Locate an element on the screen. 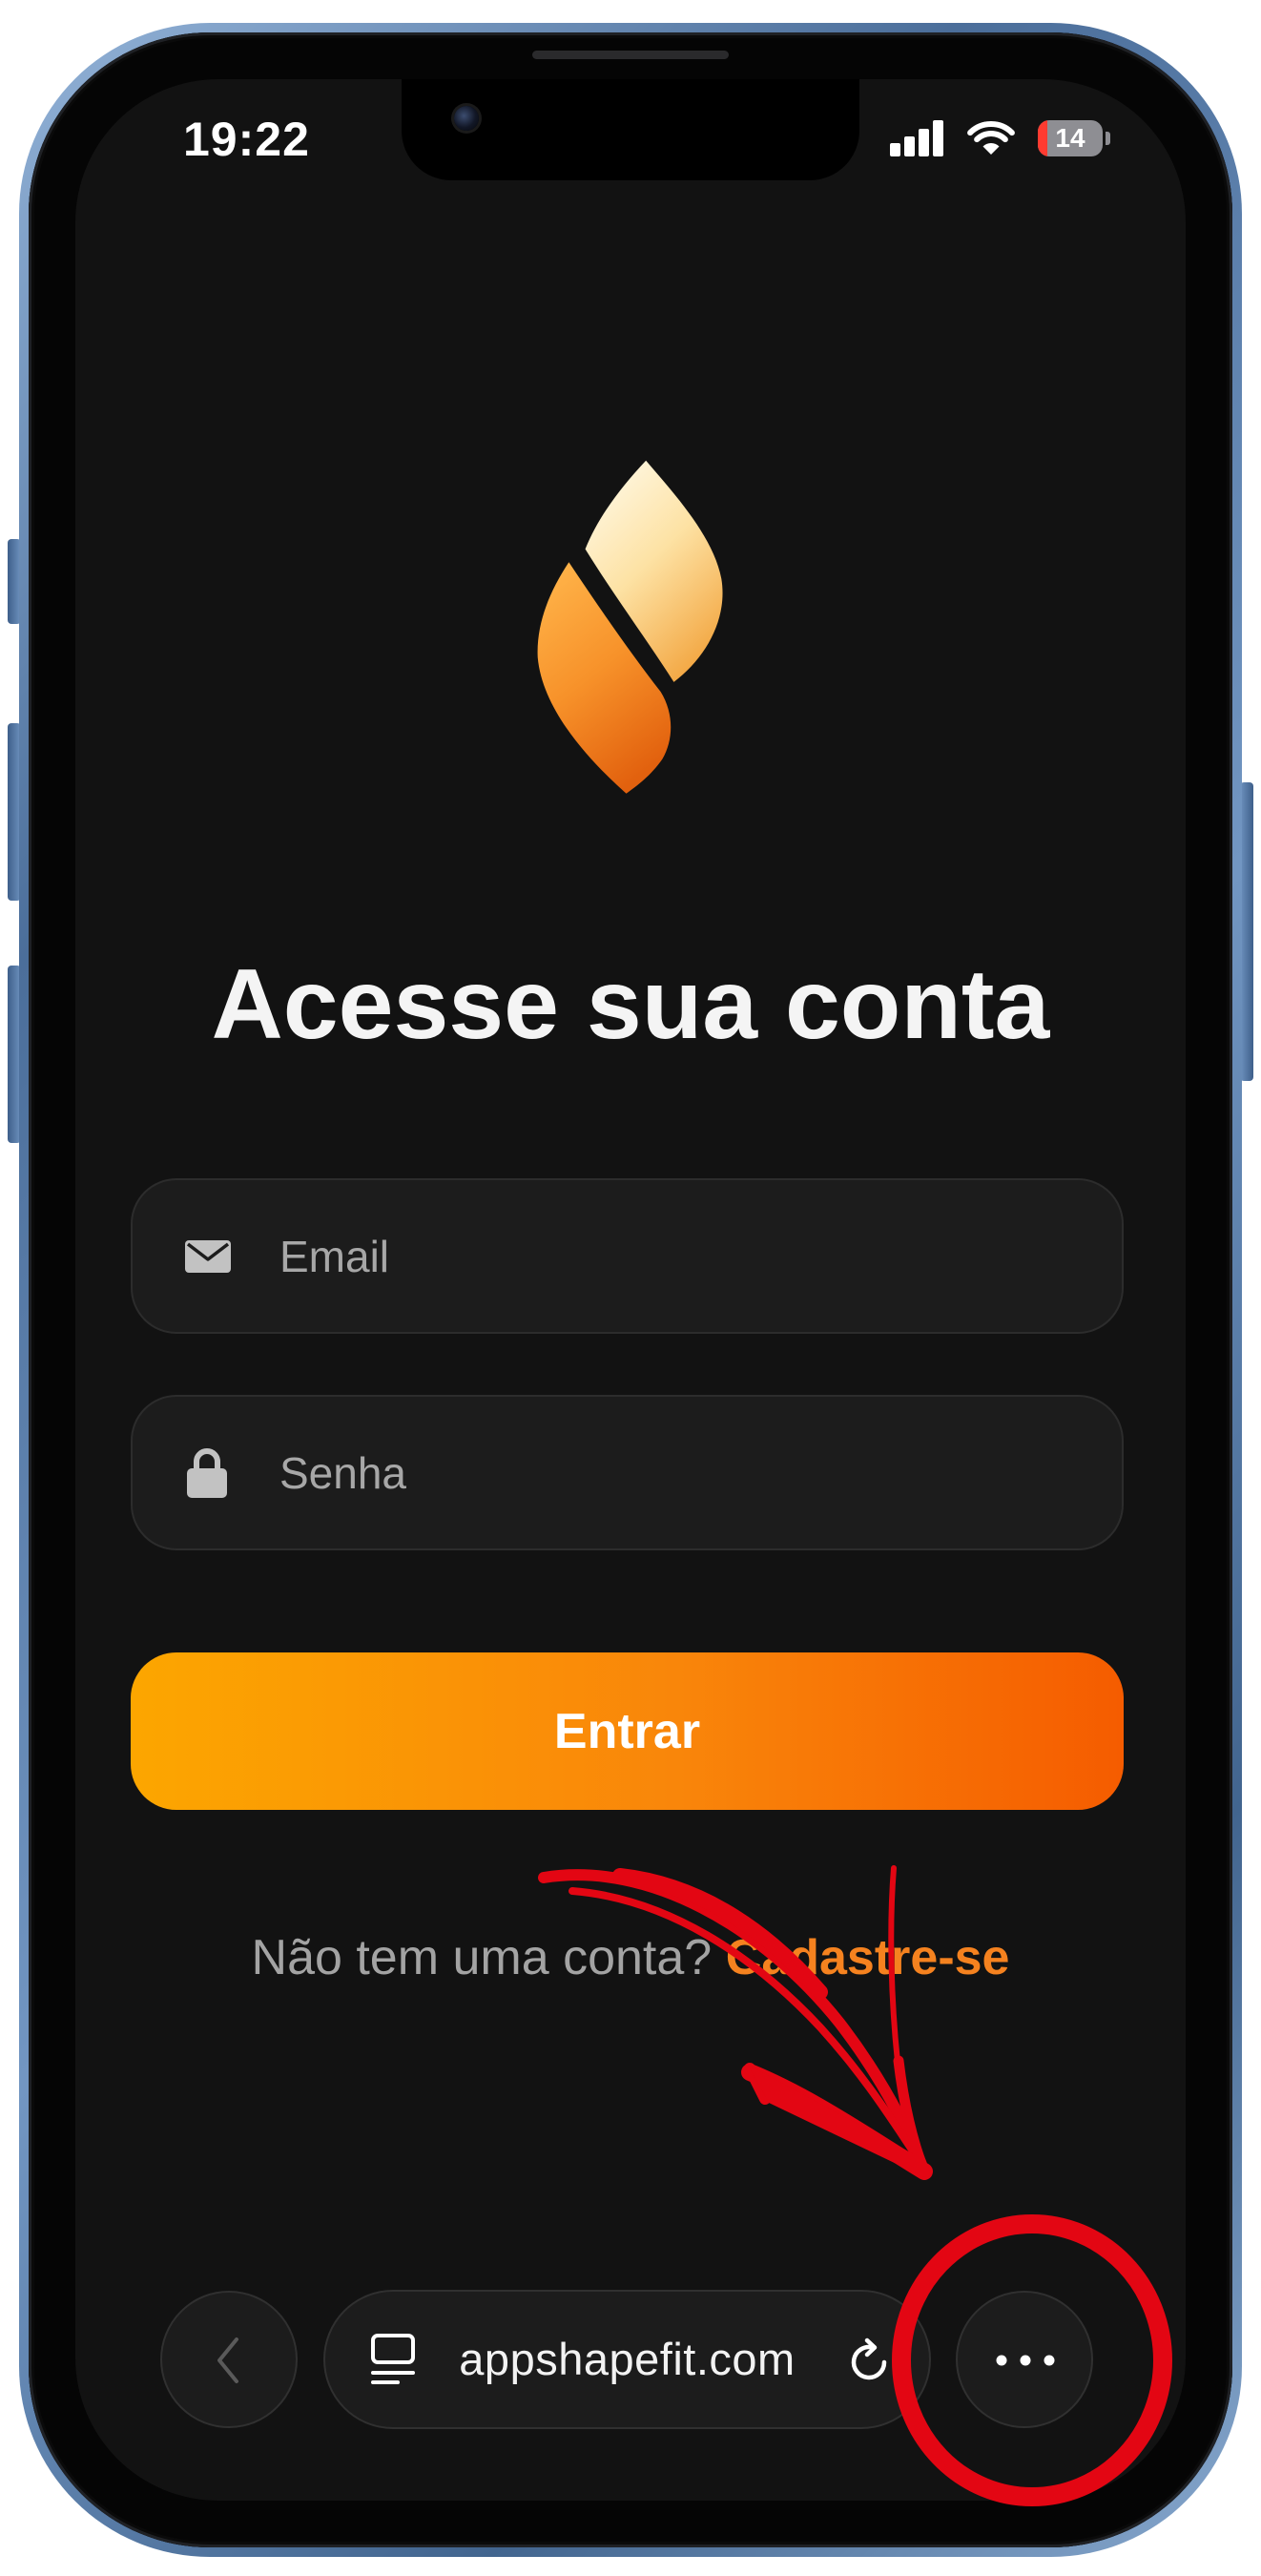 The width and height of the screenshot is (1261, 2576). power-button is located at coordinates (1246, 931).